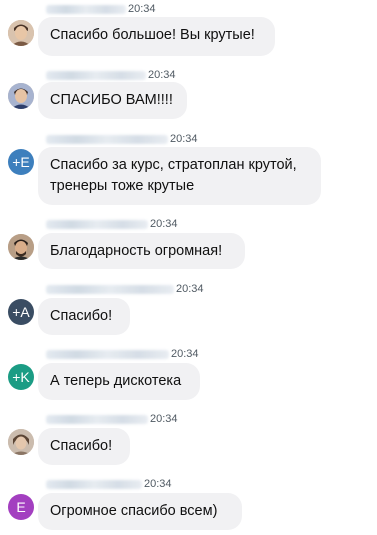 This screenshot has width=377, height=535. I want to click on message-text: Спасибо большое! Вы крутые!, so click(152, 35).